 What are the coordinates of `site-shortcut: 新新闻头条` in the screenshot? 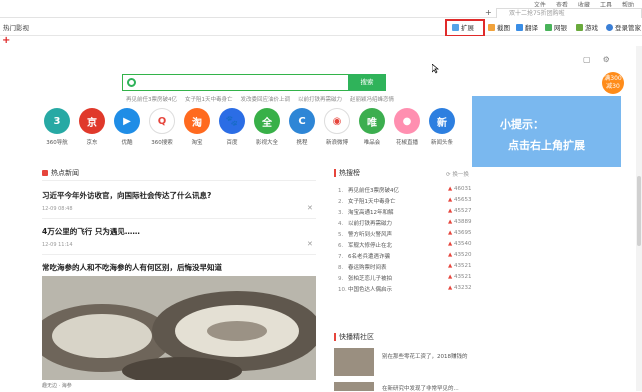 It's located at (442, 127).